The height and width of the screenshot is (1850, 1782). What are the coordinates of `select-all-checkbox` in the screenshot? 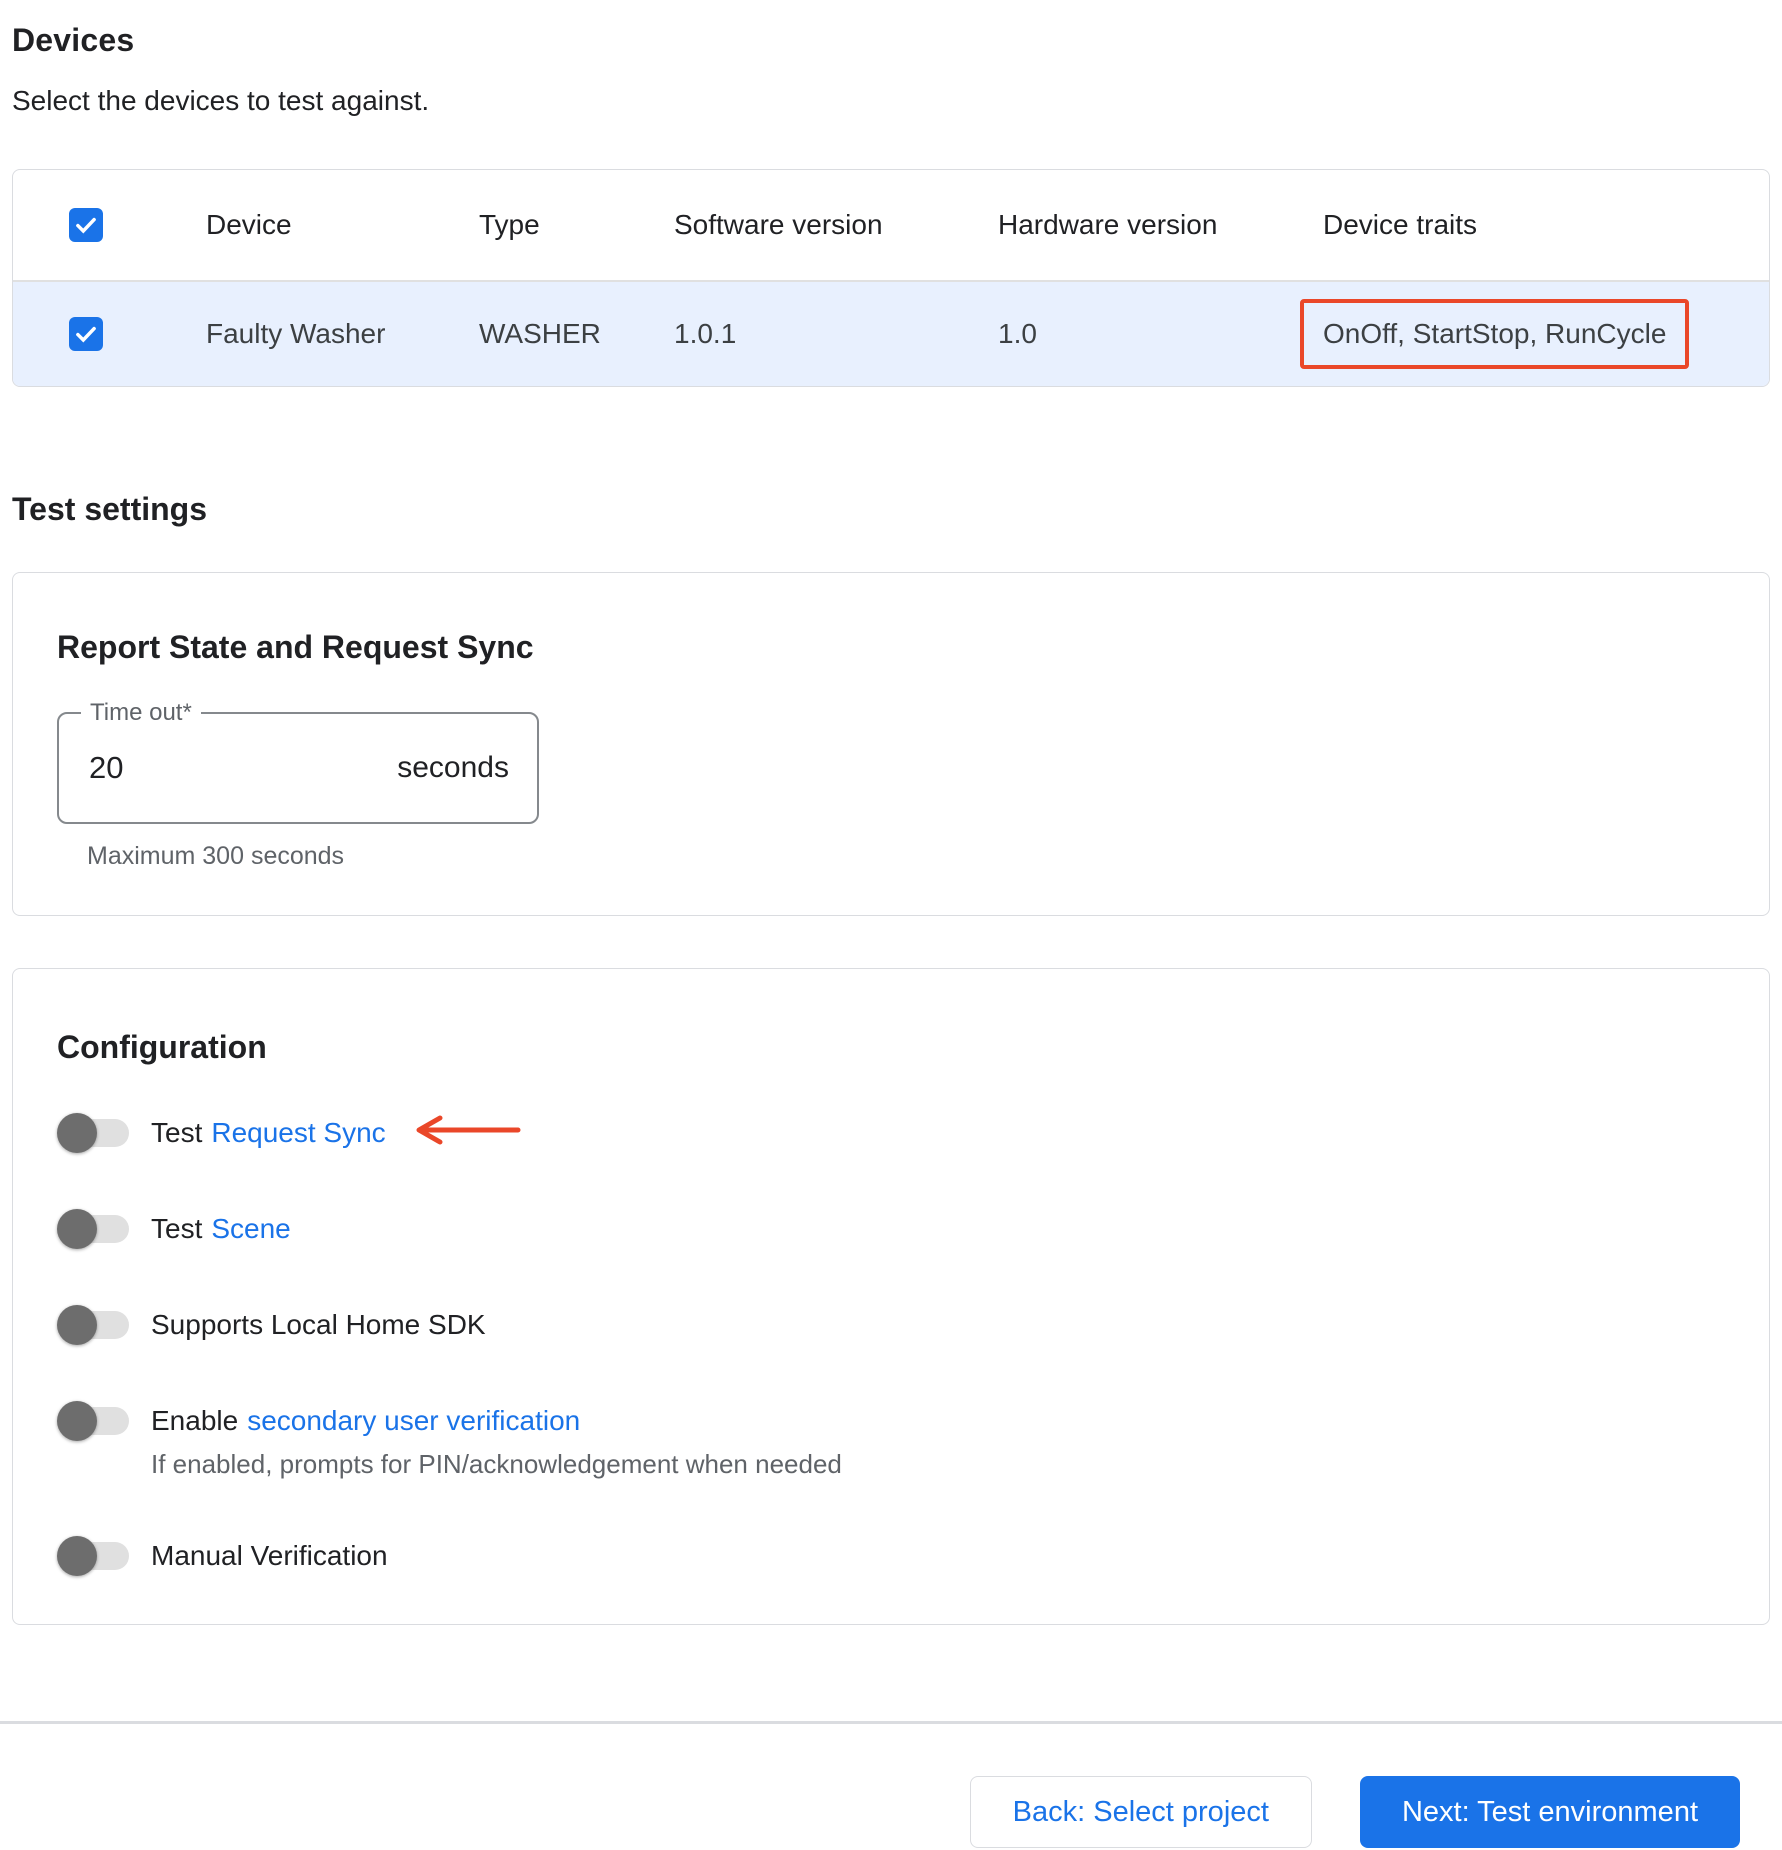 It's located at (86, 225).